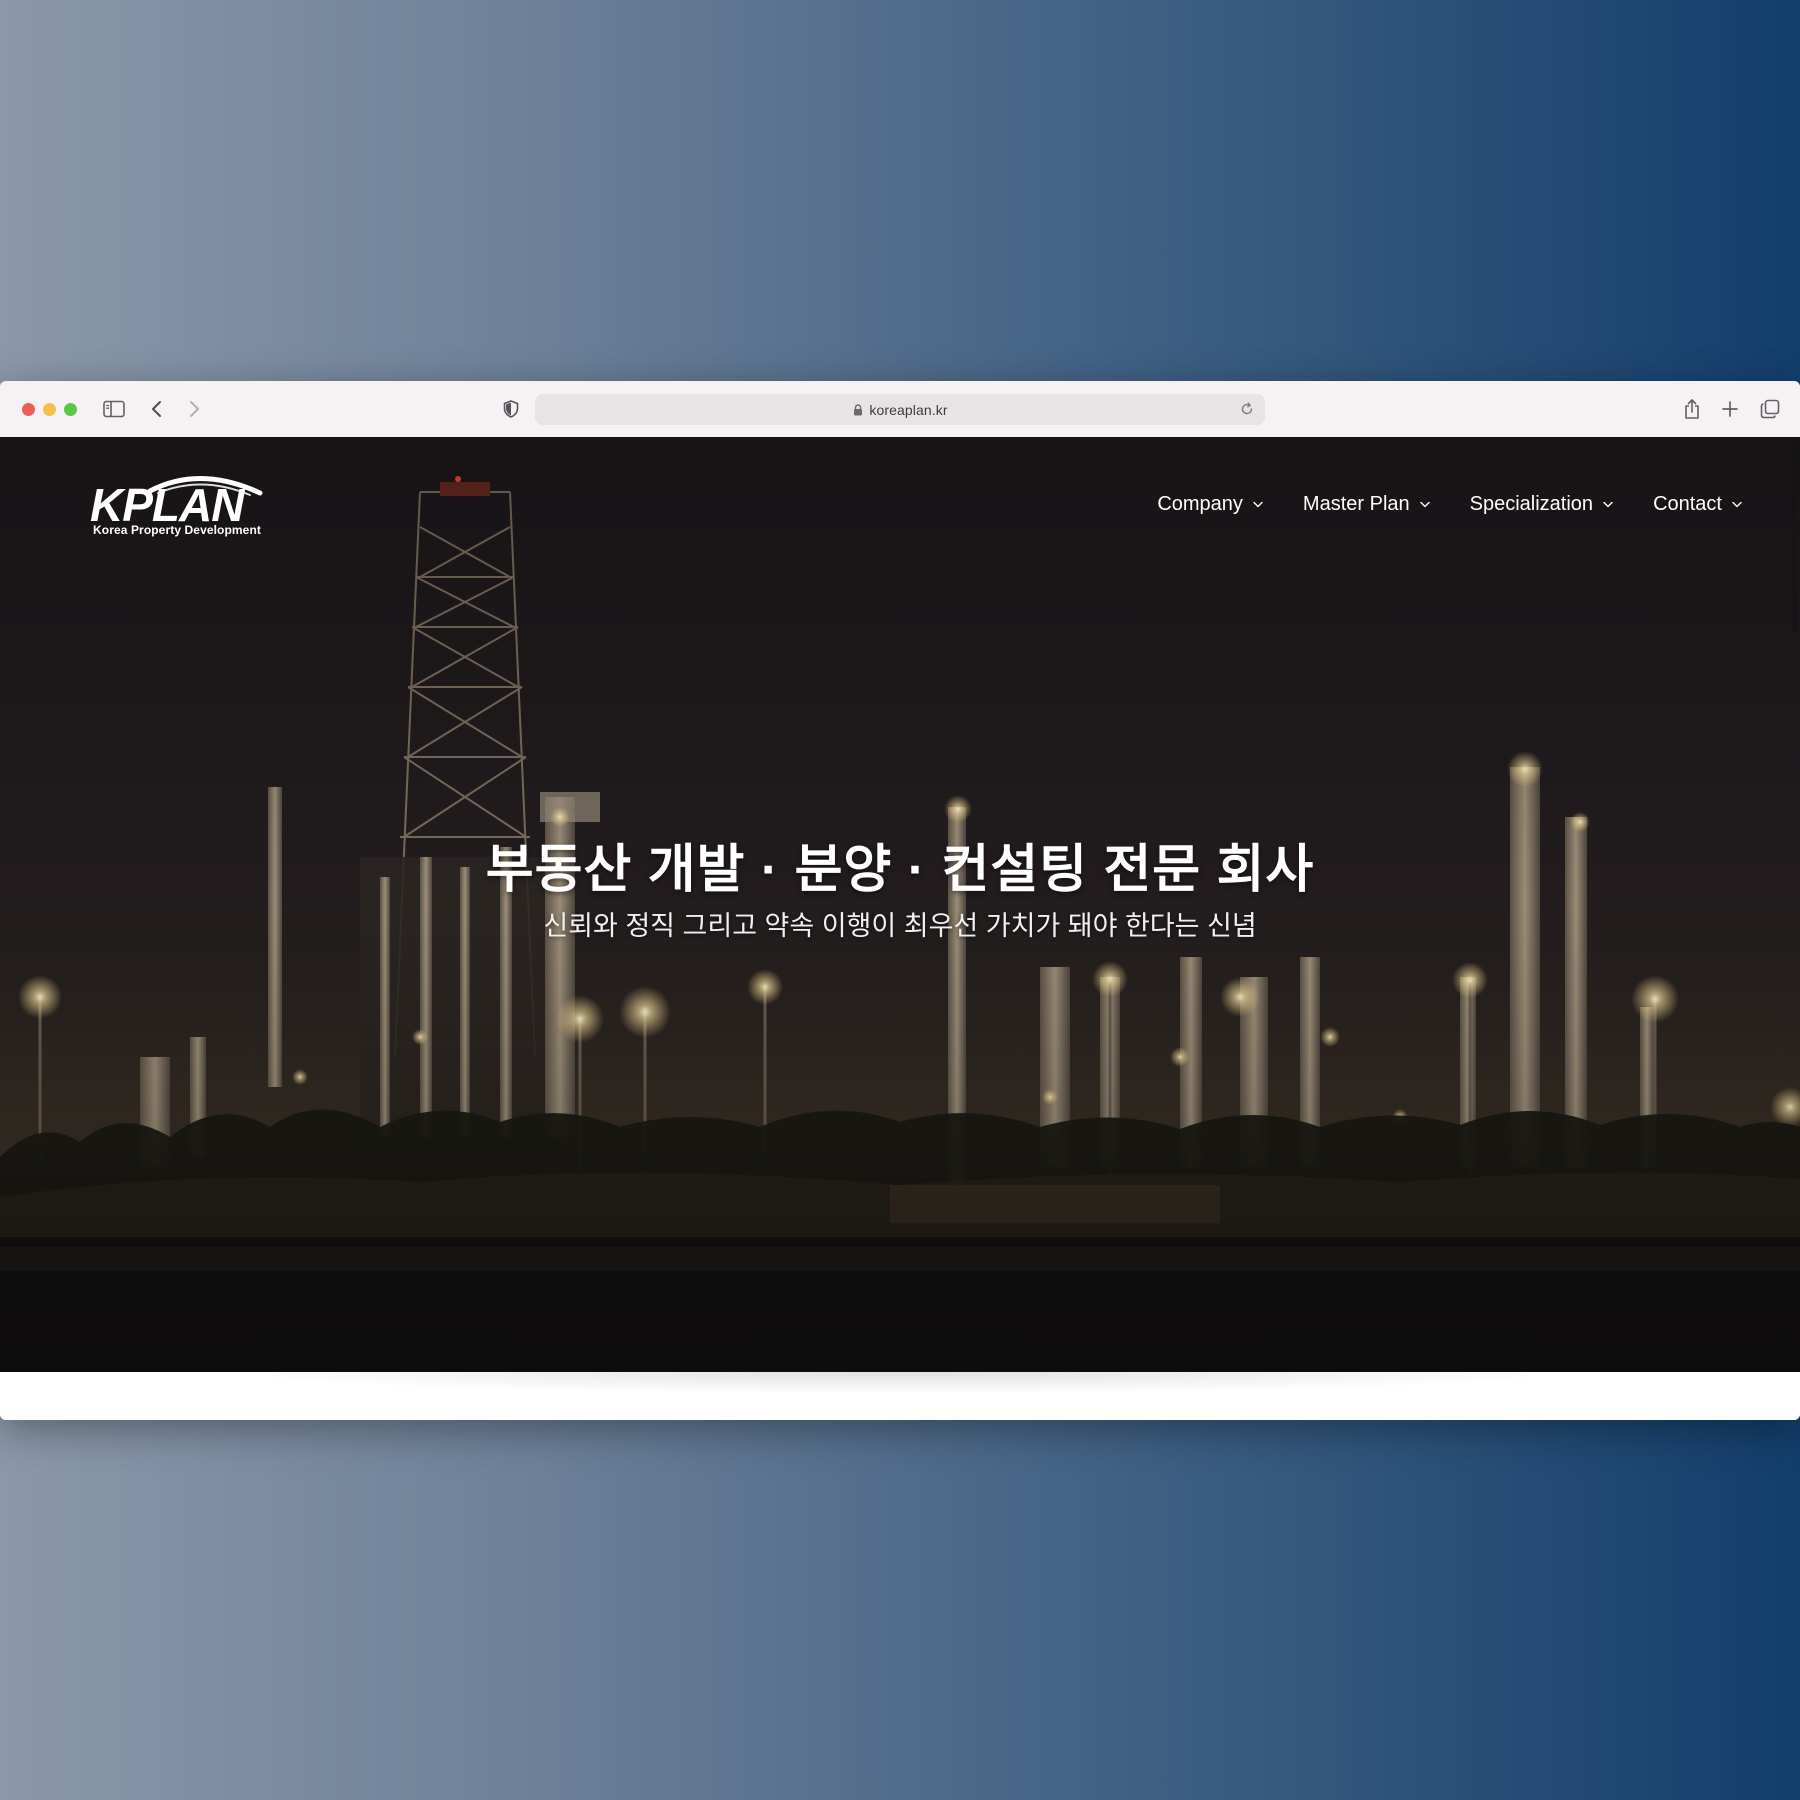 The image size is (1800, 1800). I want to click on share-icon, so click(1692, 409).